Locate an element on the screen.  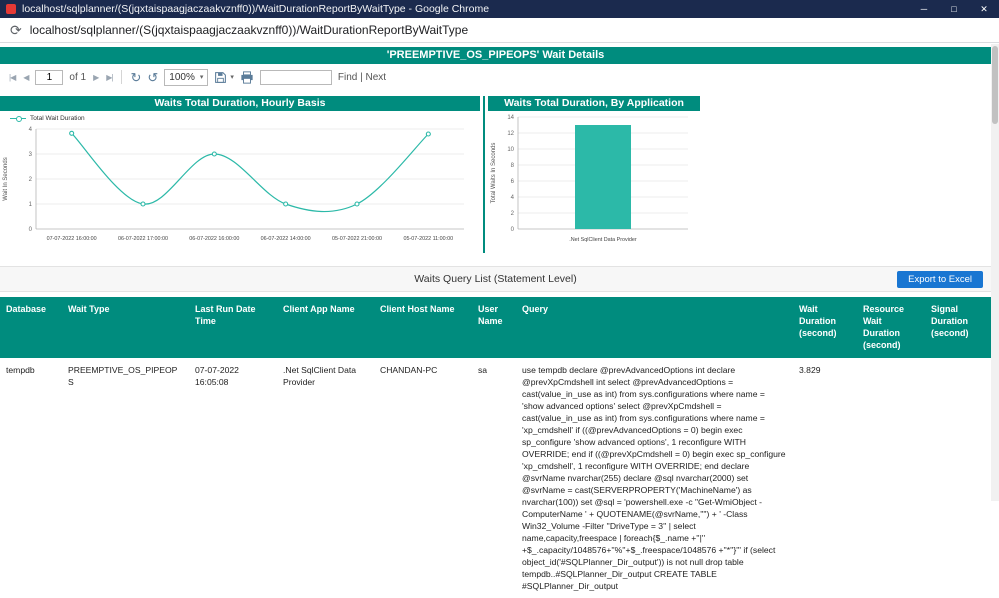
export-to-excel-button: Export to Excel is located at coordinates (940, 279).